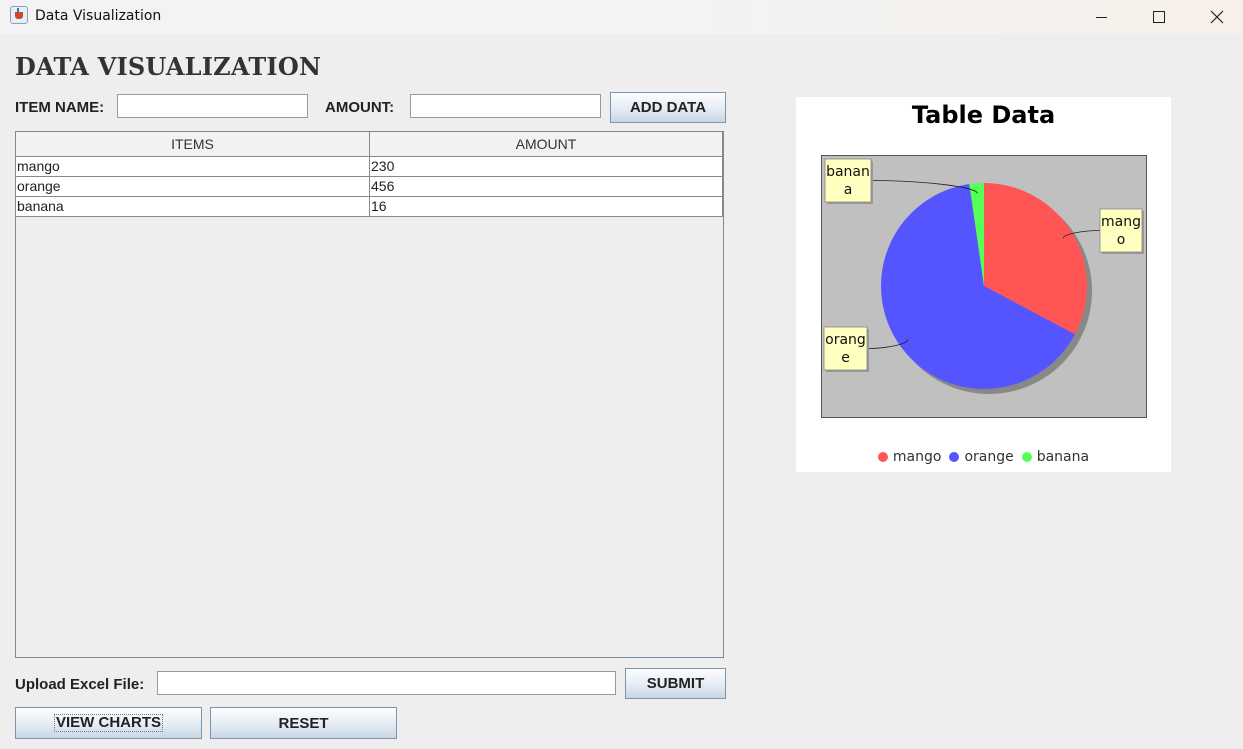 Image resolution: width=1243 pixels, height=749 pixels. What do you see at coordinates (848, 172) in the screenshot?
I see `slice-label-text: banan` at bounding box center [848, 172].